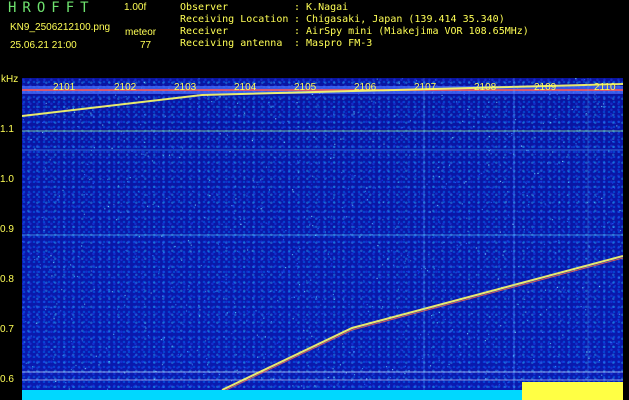  Describe the element at coordinates (135, 7) in the screenshot. I see `app-version: 1.00f` at that location.